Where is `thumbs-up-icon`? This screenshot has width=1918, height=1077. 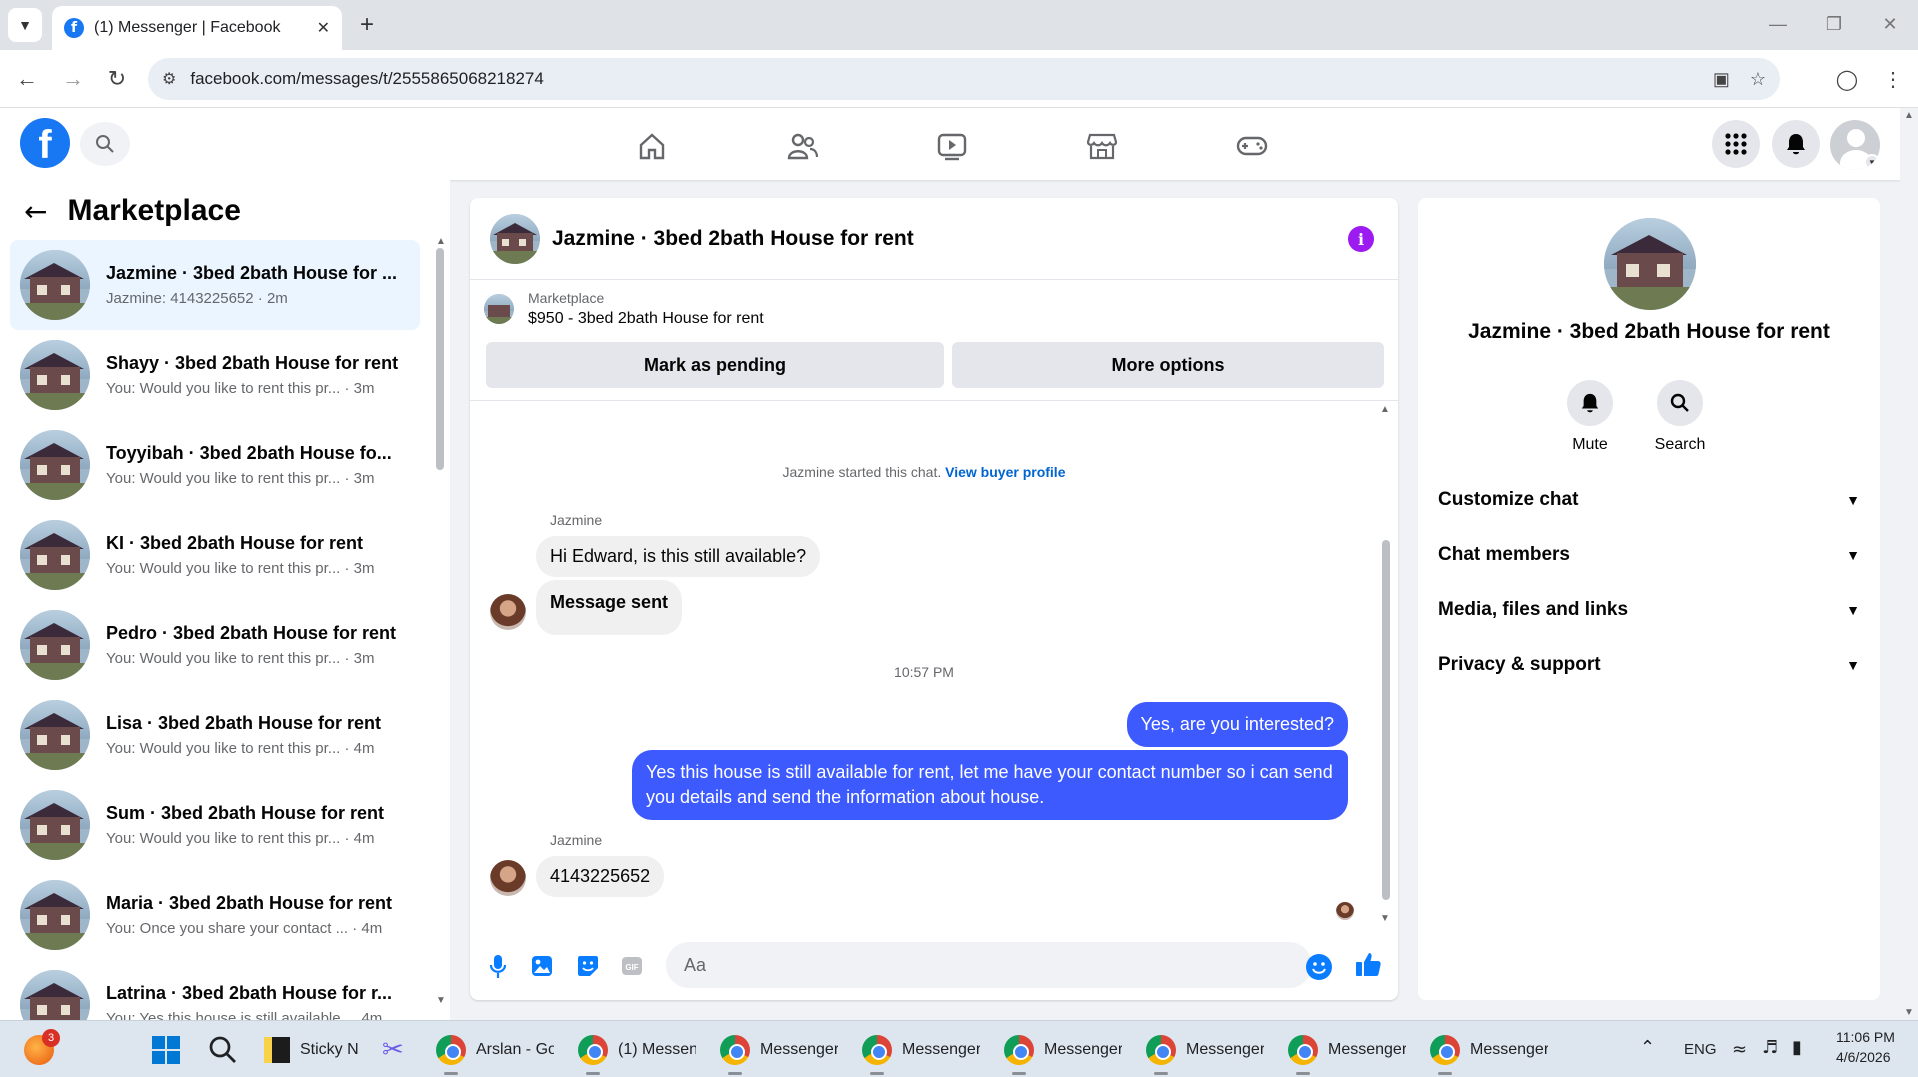
thumbs-up-icon is located at coordinates (1368, 964).